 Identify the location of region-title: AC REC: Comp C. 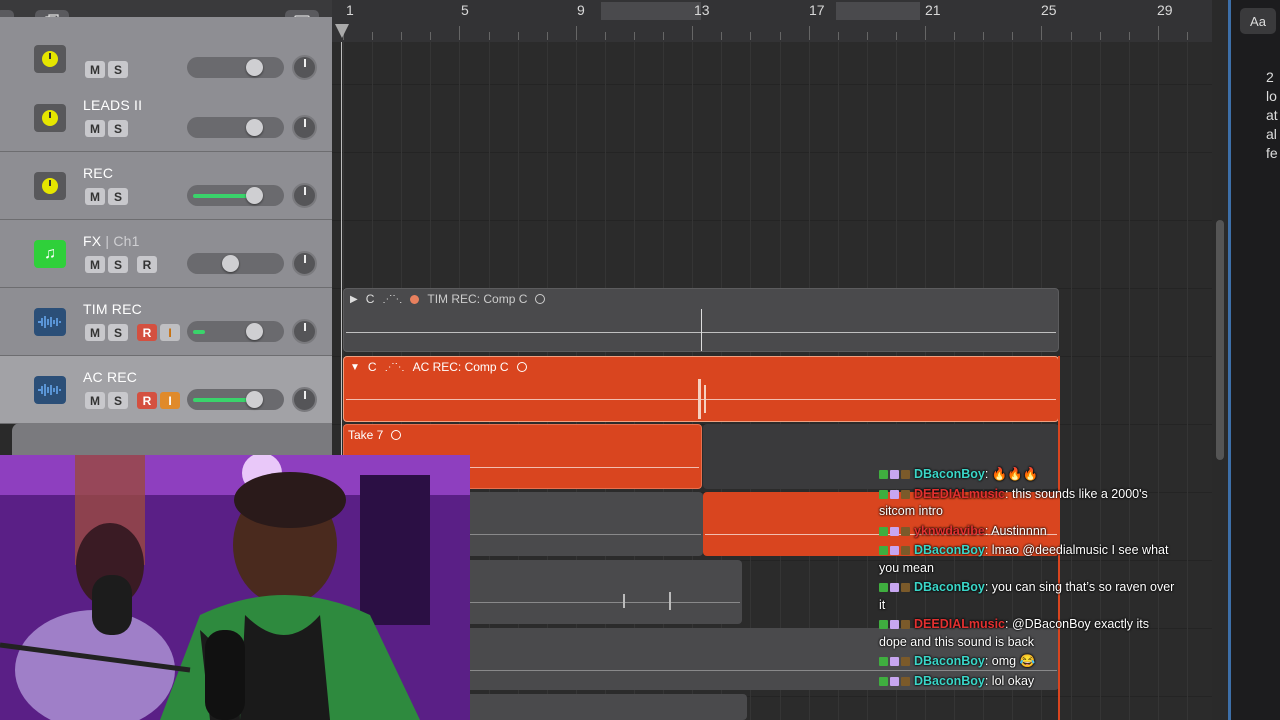
(460, 367).